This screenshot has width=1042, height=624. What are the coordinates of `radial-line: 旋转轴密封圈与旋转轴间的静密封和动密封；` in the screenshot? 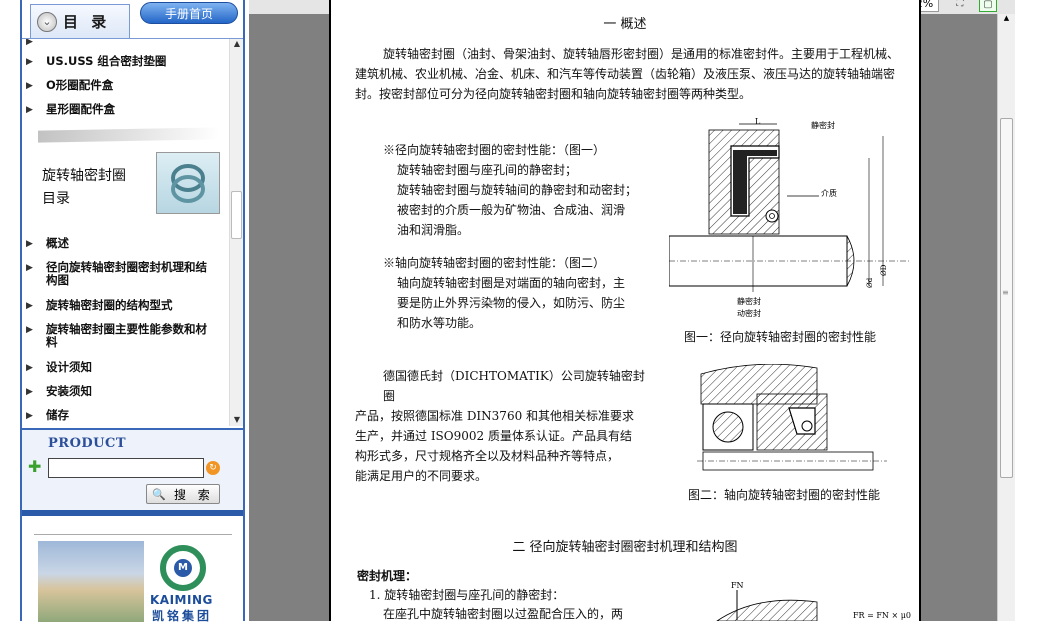 It's located at (517, 190).